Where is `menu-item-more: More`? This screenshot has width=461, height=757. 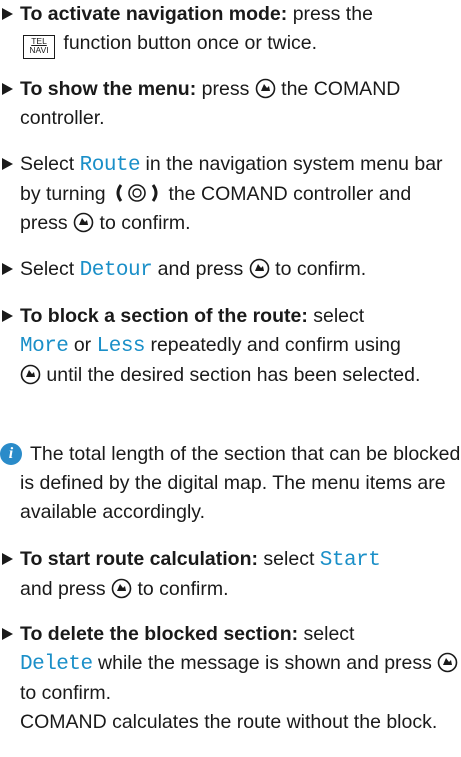 menu-item-more: More is located at coordinates (44, 346).